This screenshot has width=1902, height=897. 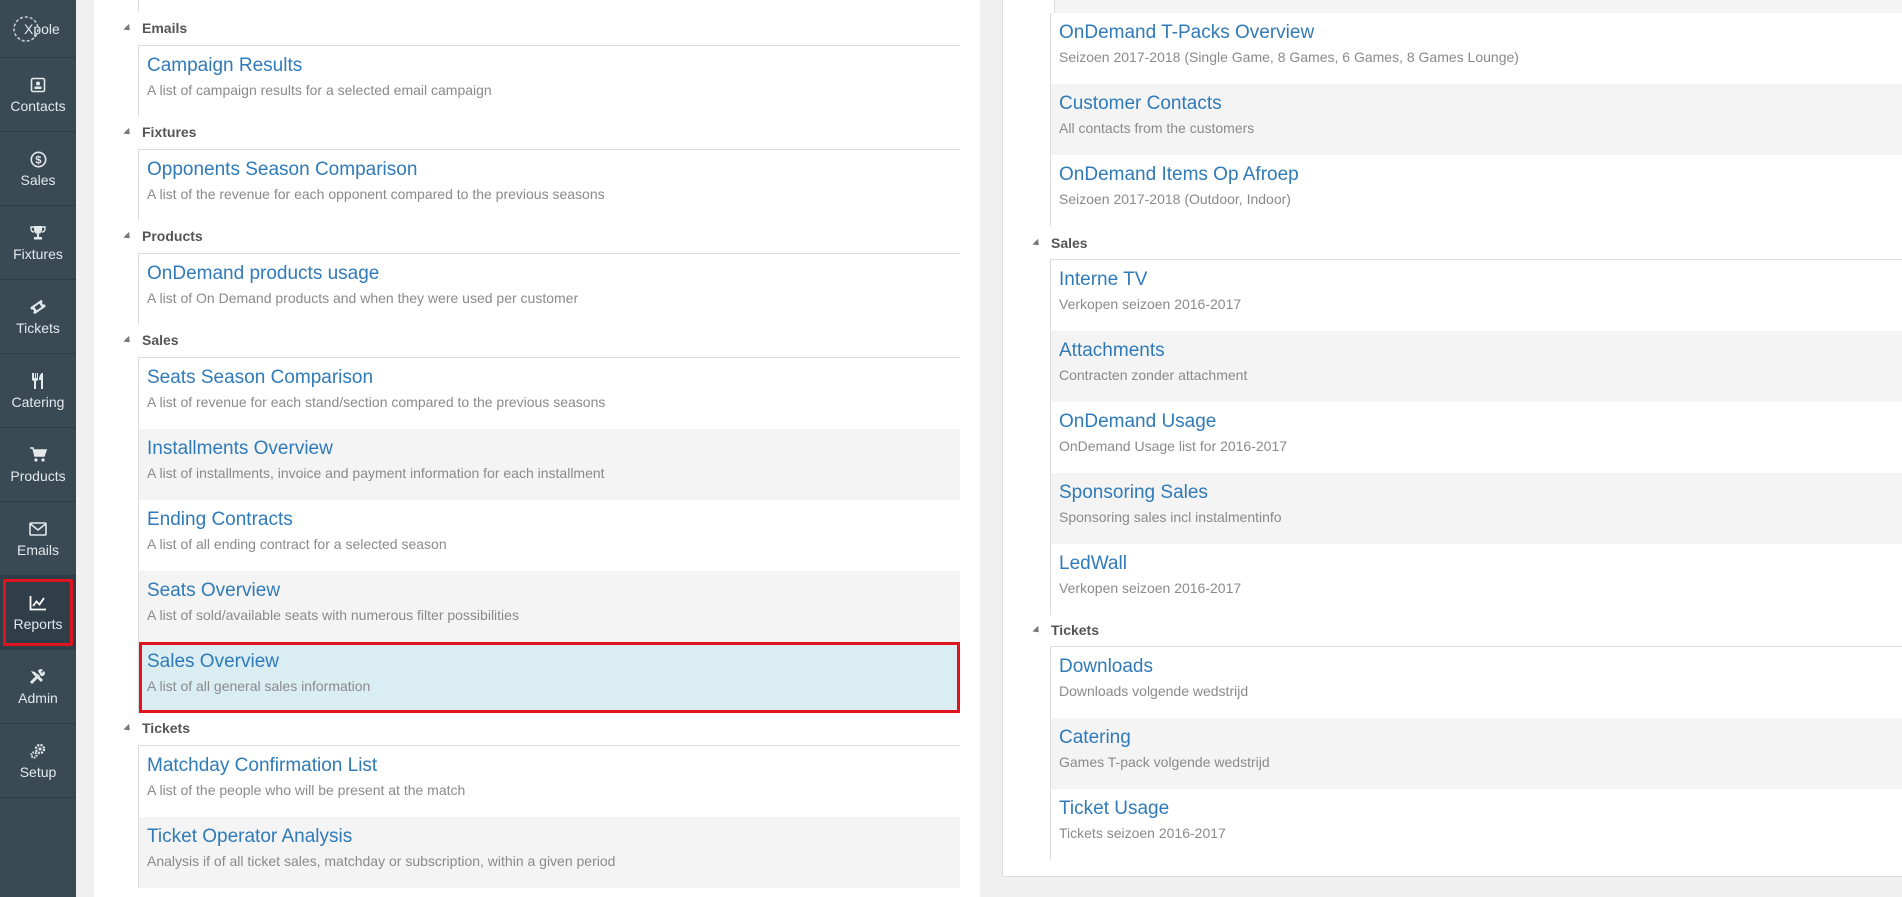 I want to click on report-title: Seats Season Comparison, so click(x=549, y=378).